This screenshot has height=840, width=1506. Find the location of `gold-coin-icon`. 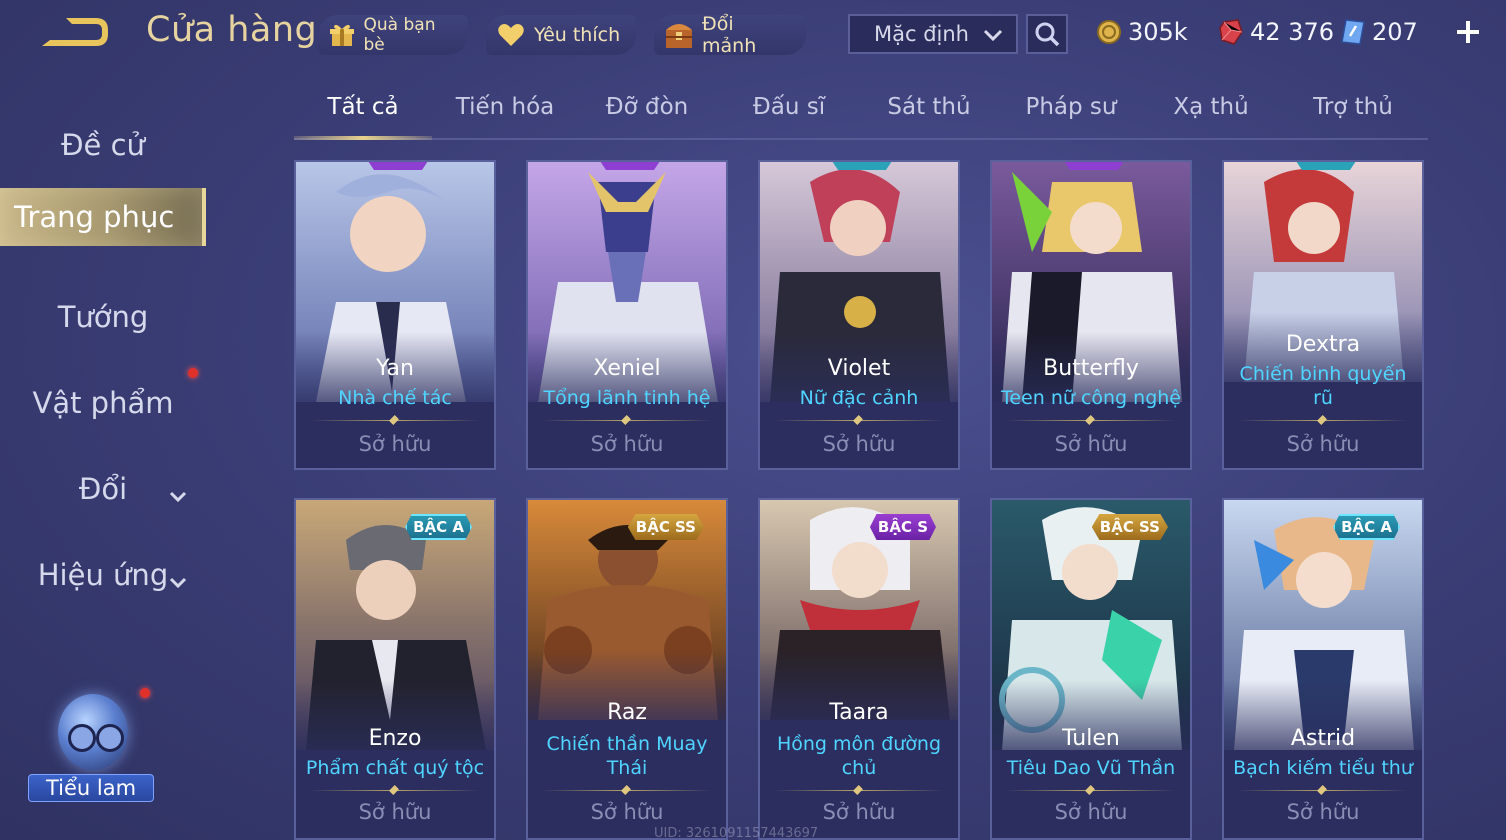

gold-coin-icon is located at coordinates (1109, 32).